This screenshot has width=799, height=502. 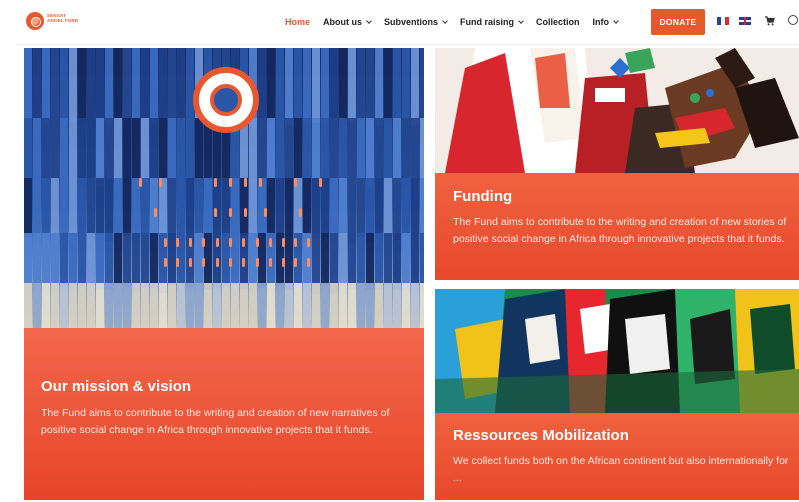 I want to click on nav-item-info: Info, so click(x=606, y=22).